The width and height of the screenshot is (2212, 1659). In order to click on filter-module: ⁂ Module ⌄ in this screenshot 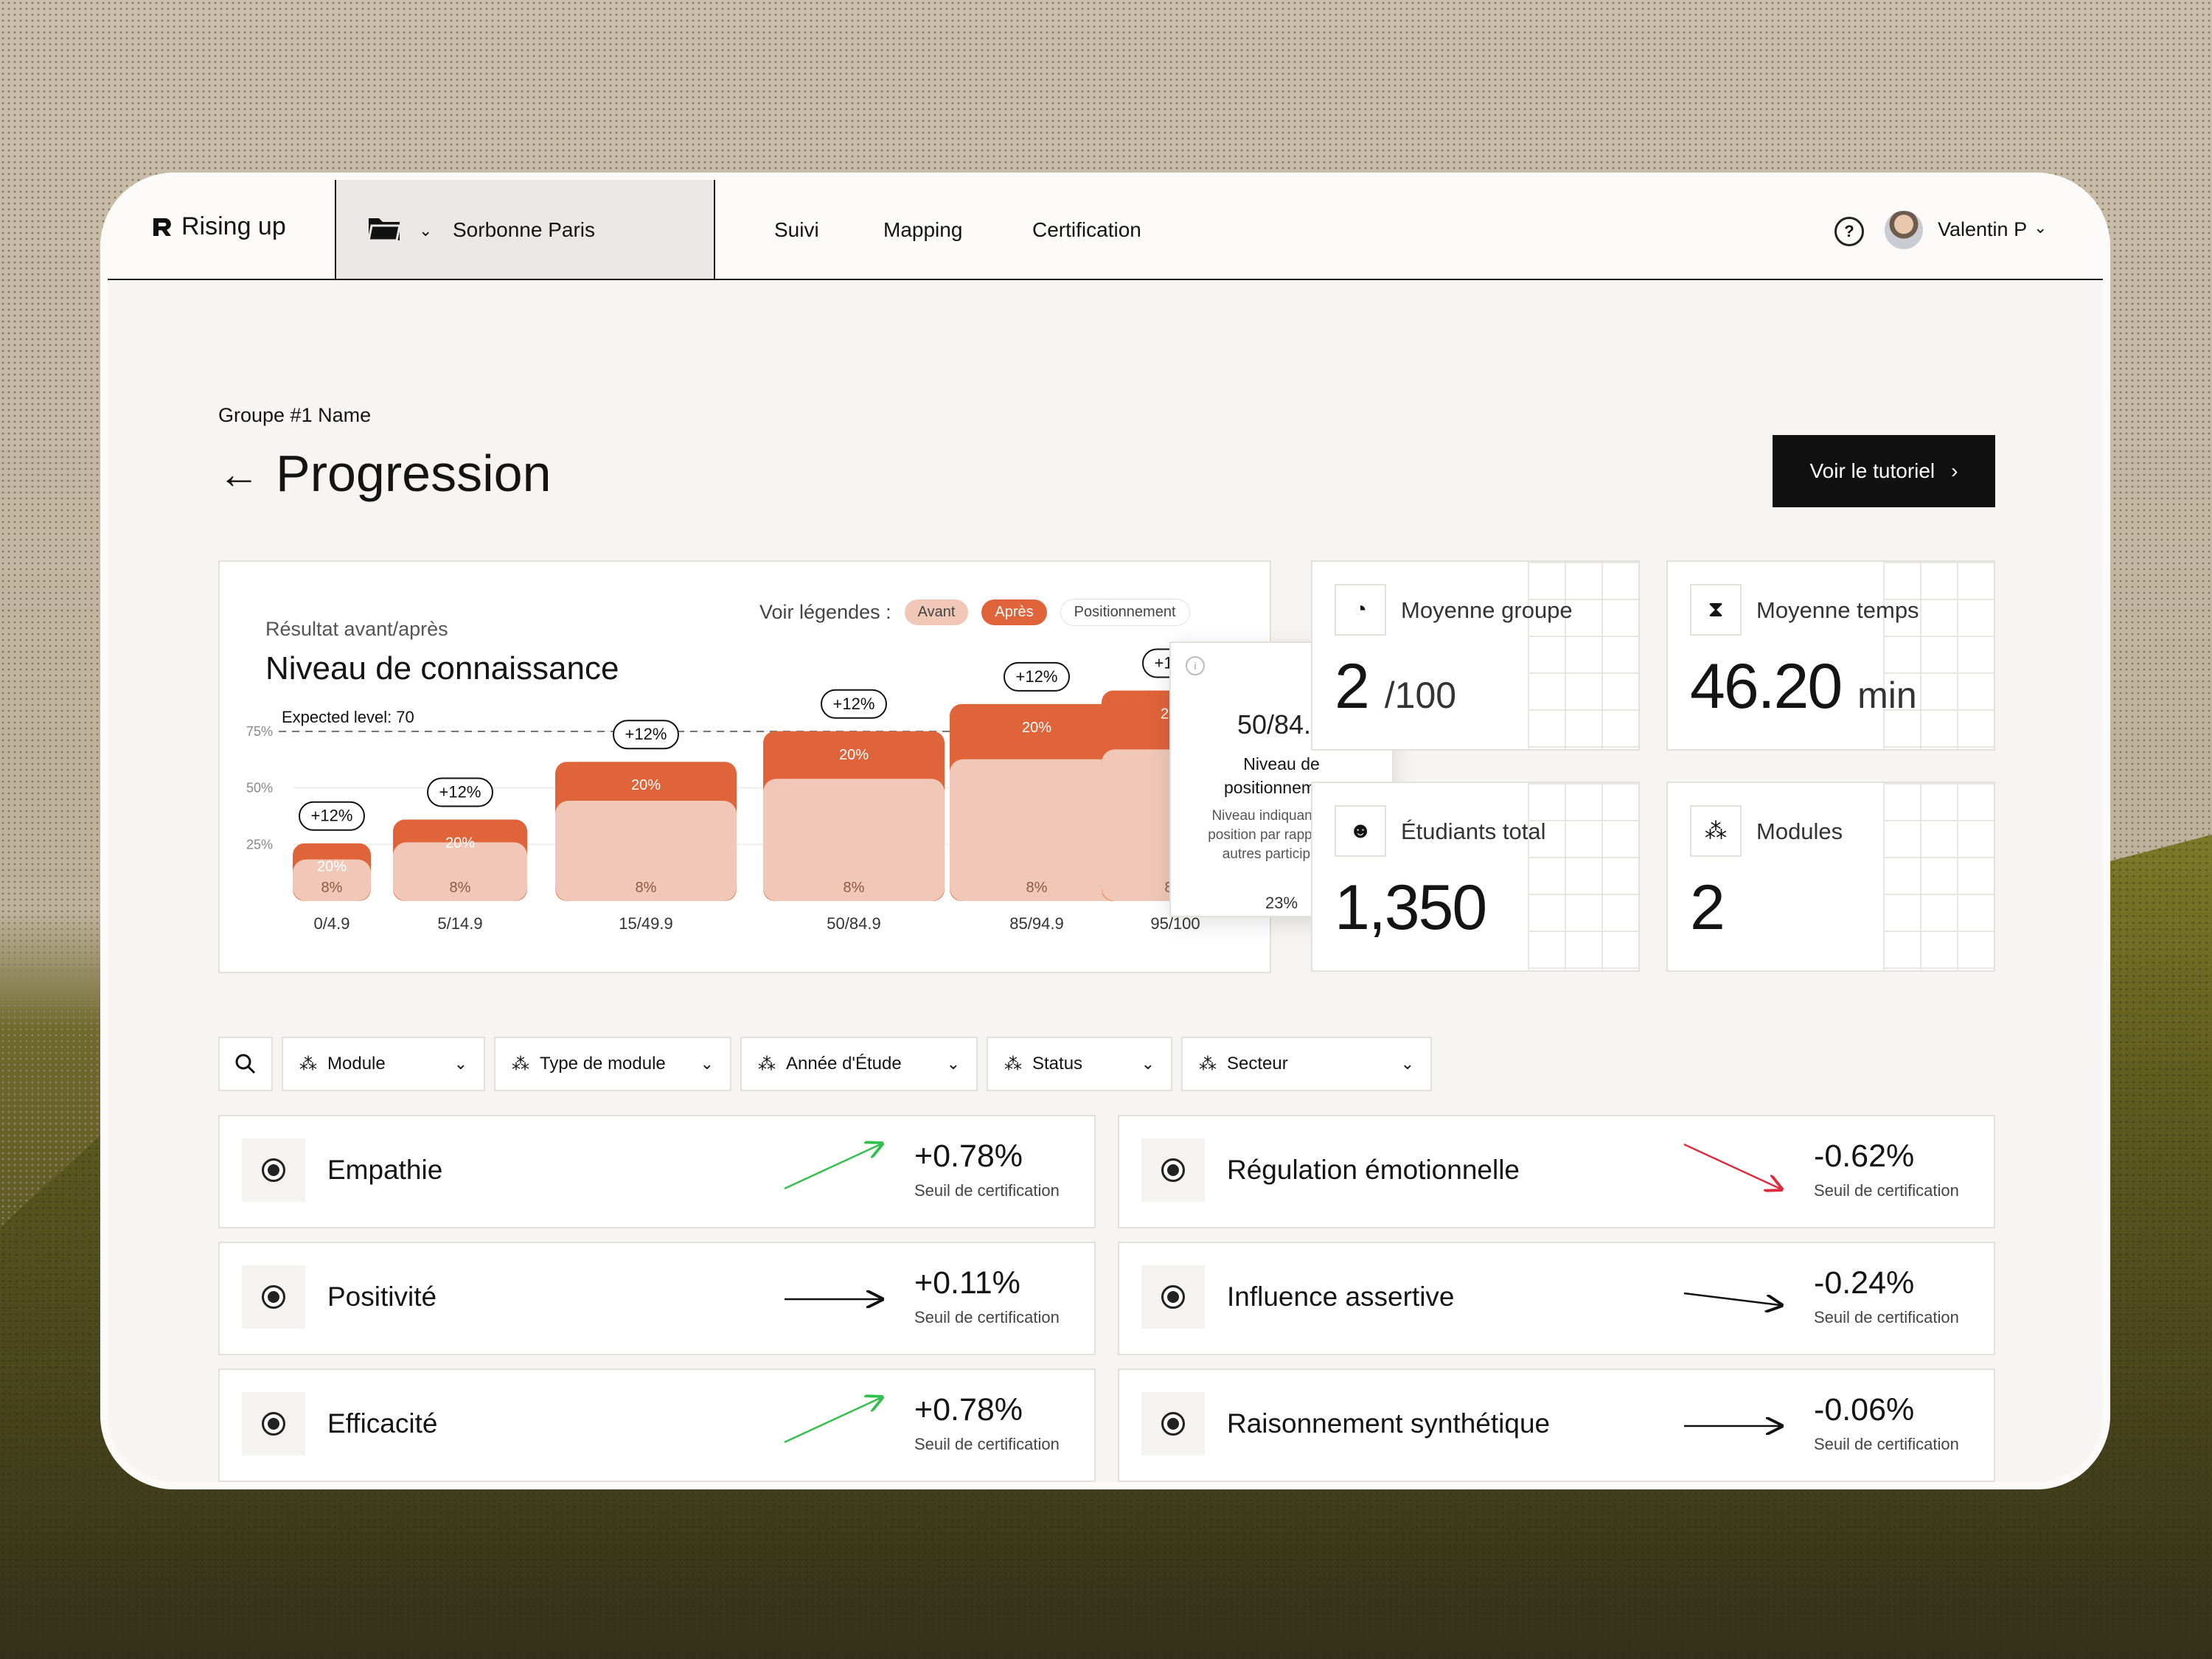, I will do `click(383, 1064)`.